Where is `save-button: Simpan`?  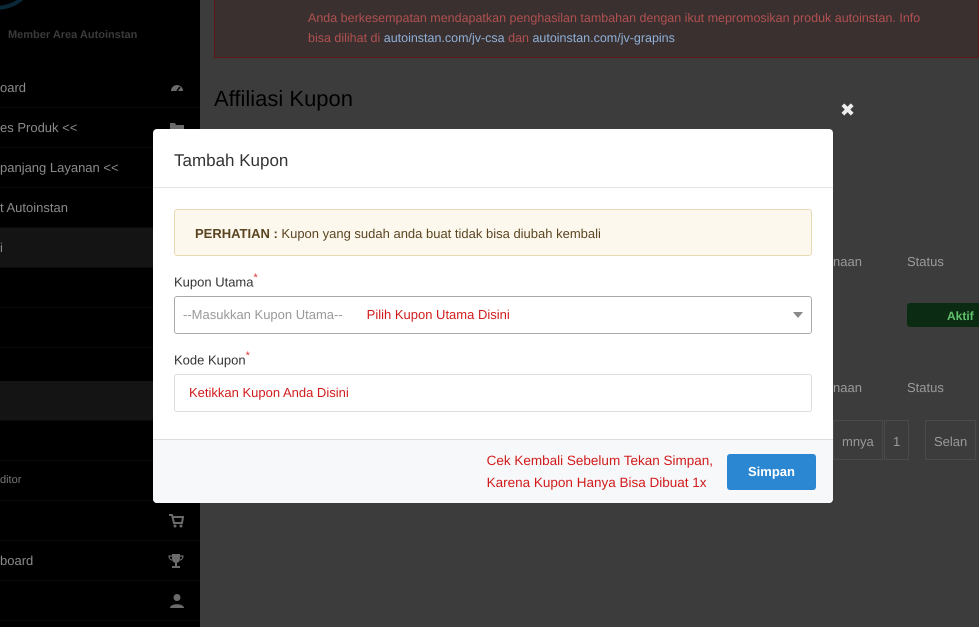 save-button: Simpan is located at coordinates (771, 472).